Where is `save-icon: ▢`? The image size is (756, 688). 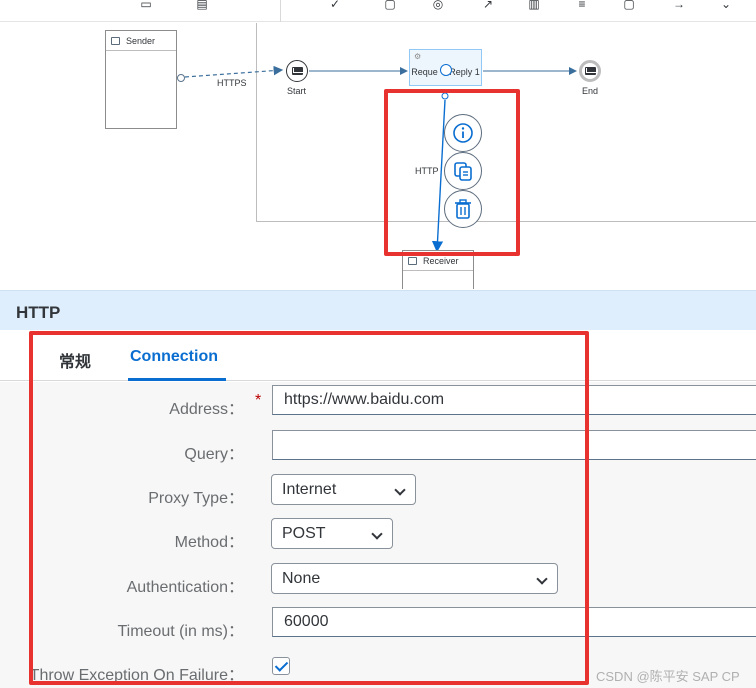 save-icon: ▢ is located at coordinates (390, 5).